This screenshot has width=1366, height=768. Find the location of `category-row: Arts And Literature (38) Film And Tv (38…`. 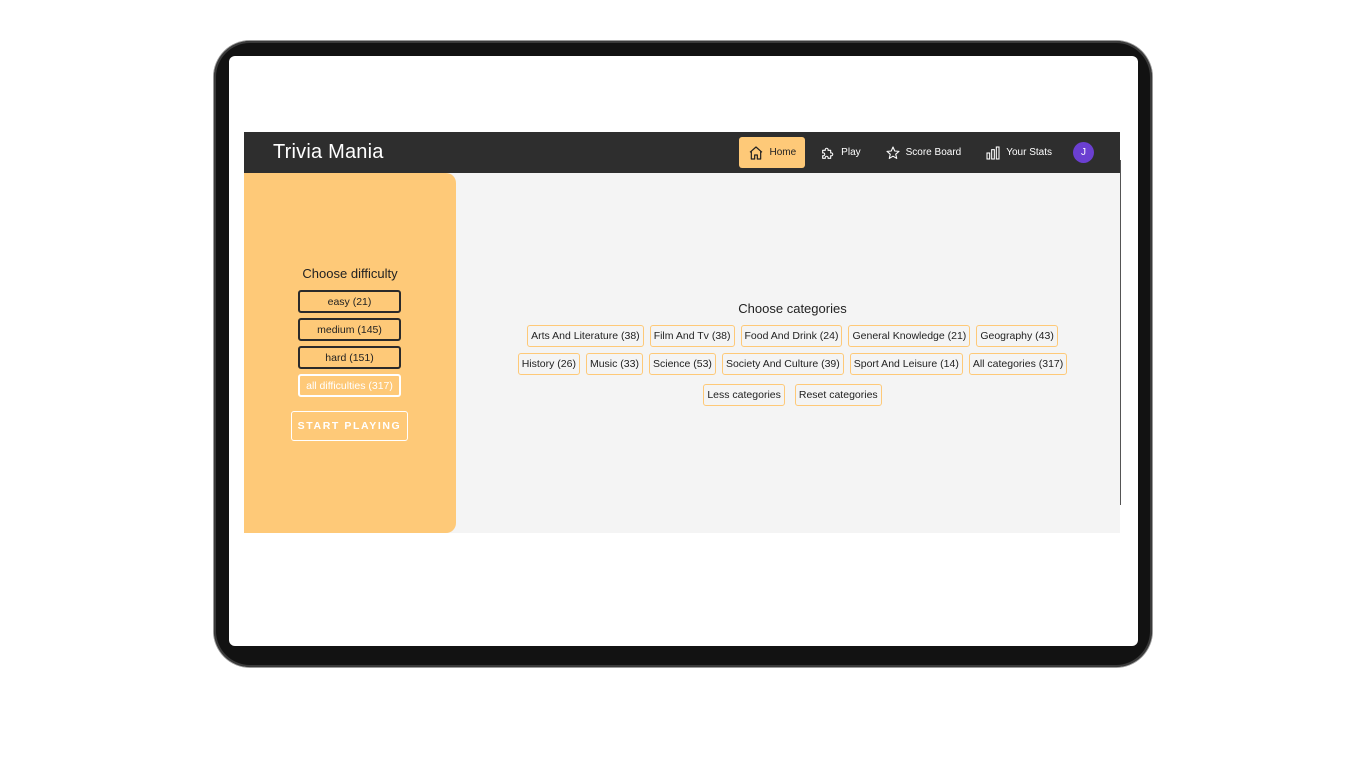

category-row: Arts And Literature (38) Film And Tv (38… is located at coordinates (792, 336).